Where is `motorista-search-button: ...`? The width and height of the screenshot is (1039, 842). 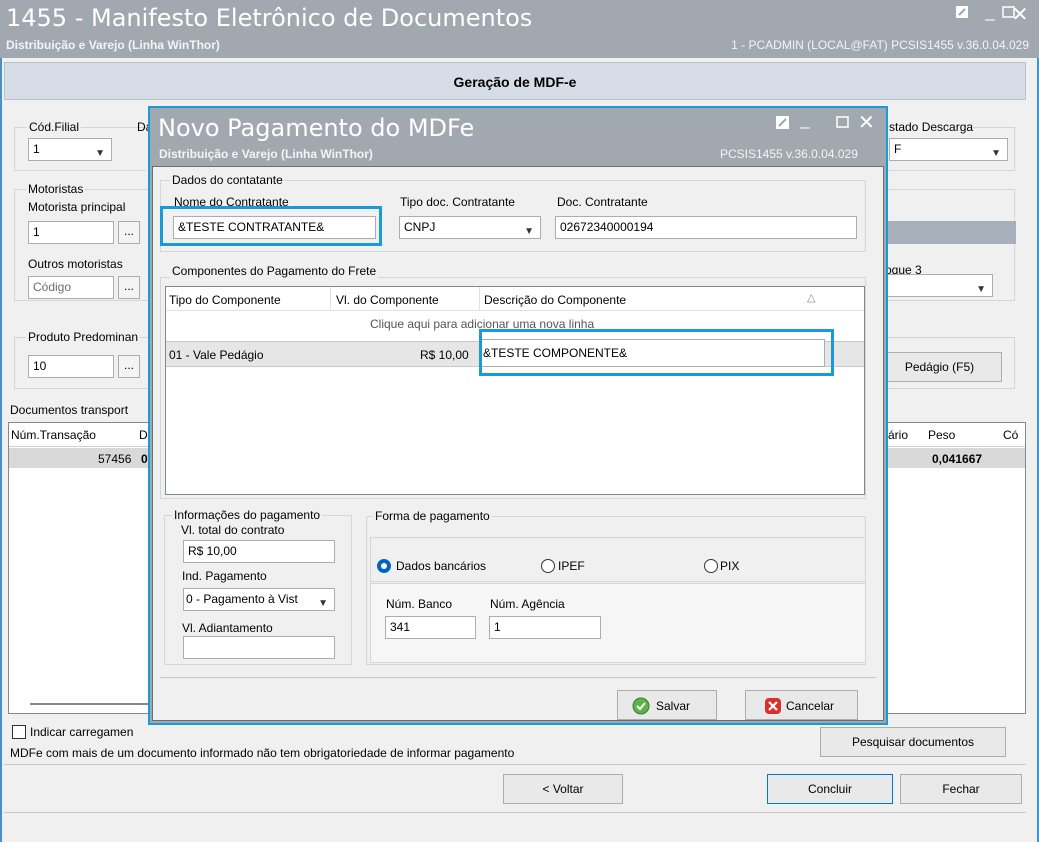
motorista-search-button: ... is located at coordinates (129, 232).